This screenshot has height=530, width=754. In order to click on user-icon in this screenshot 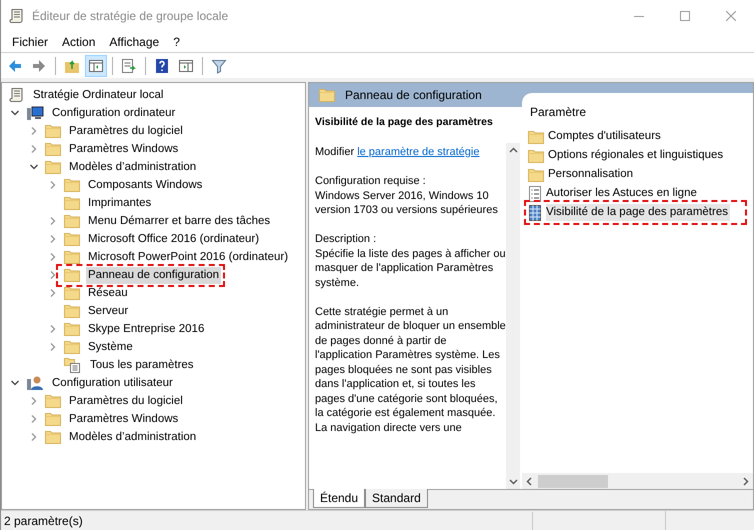, I will do `click(35, 383)`.